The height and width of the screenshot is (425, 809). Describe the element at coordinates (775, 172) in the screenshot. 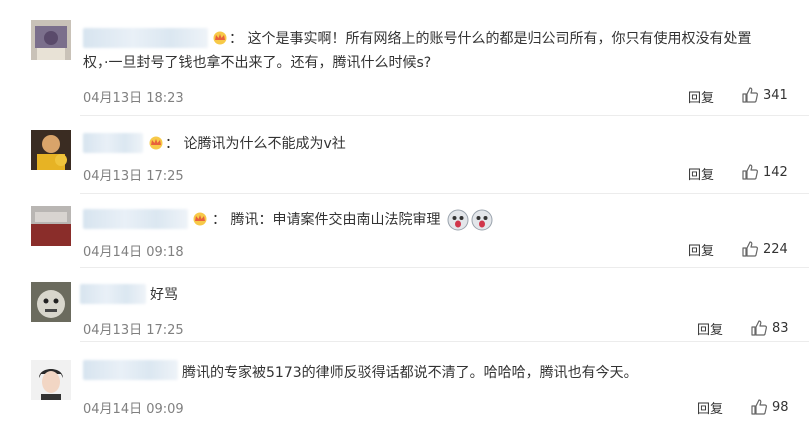

I see `like-count: 142` at that location.